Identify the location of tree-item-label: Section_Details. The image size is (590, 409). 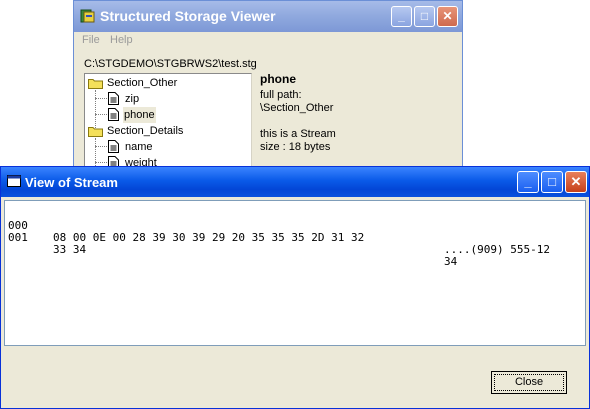
(145, 131).